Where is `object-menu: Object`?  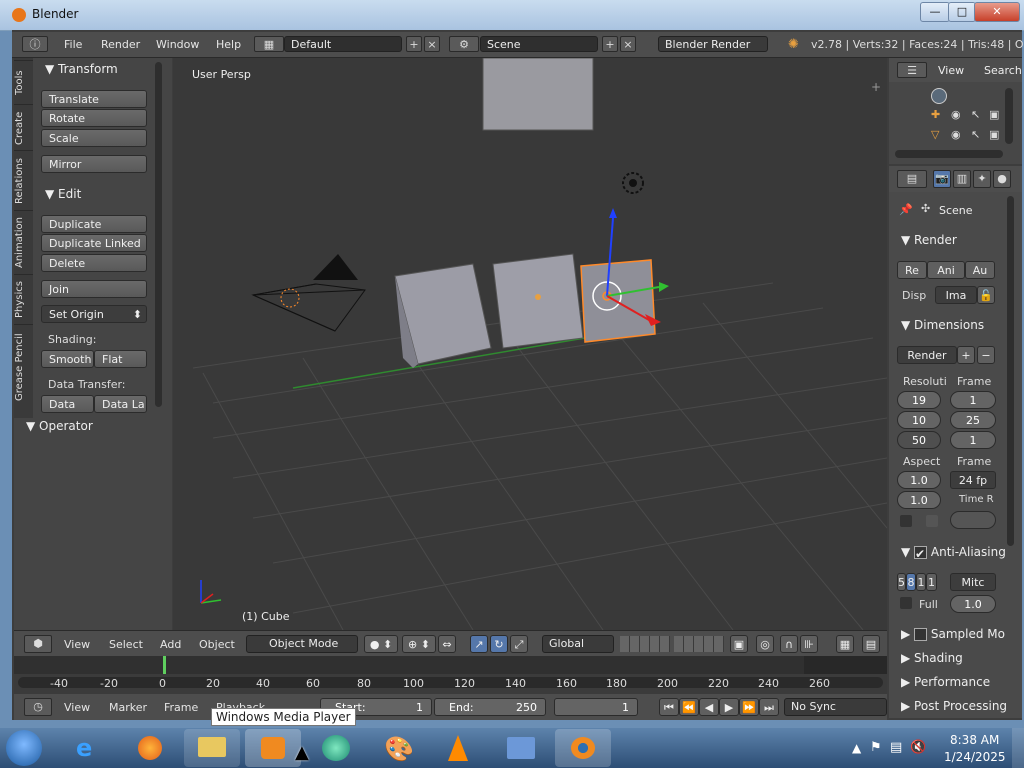
object-menu: Object is located at coordinates (217, 644).